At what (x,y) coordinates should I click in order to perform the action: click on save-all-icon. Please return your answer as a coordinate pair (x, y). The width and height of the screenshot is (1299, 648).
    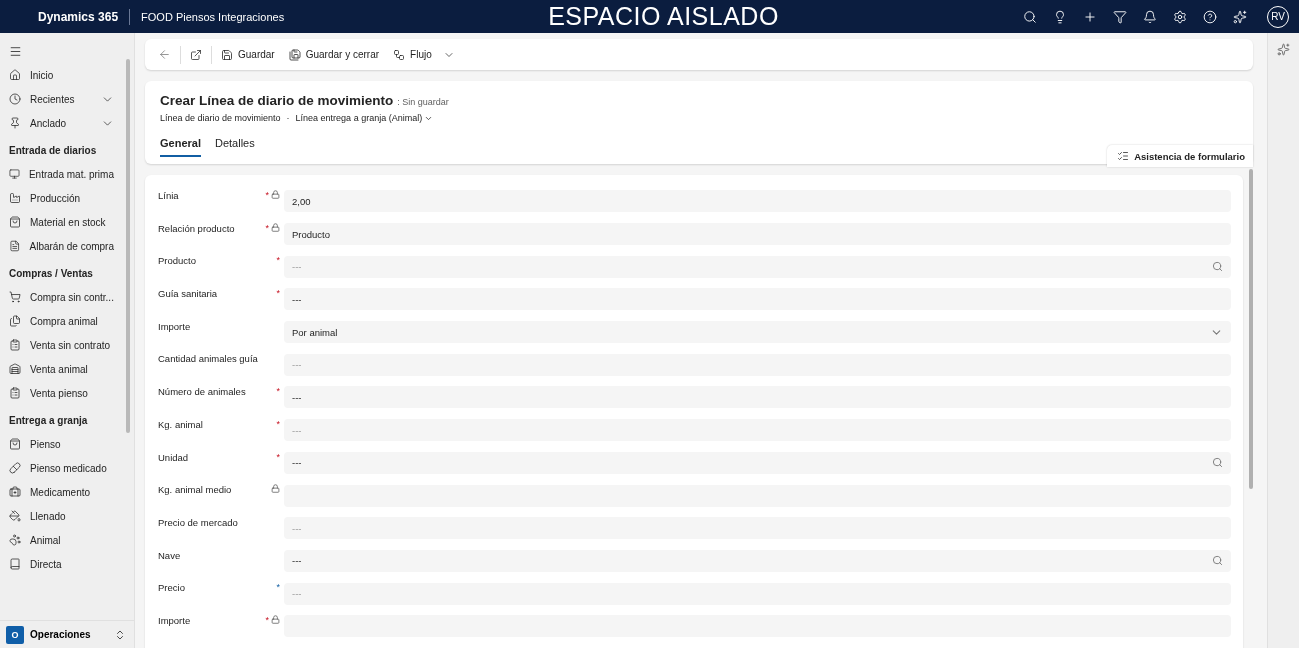
    Looking at the image, I should click on (294, 54).